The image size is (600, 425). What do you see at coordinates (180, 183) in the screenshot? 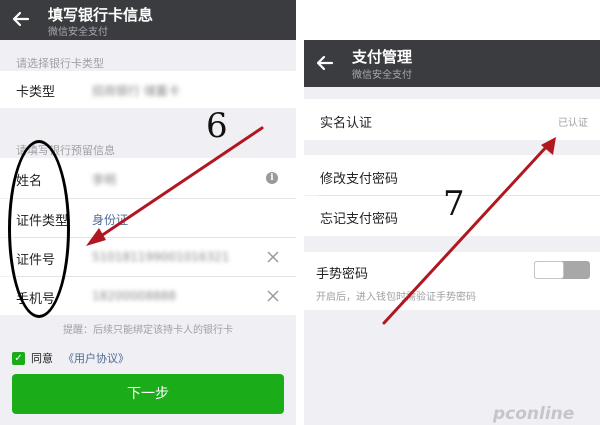
I see `arrow-to-id-fields` at bounding box center [180, 183].